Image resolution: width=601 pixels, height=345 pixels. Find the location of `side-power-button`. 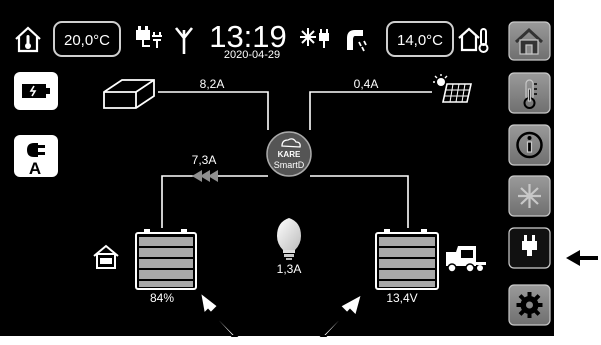

side-power-button is located at coordinates (529, 248).